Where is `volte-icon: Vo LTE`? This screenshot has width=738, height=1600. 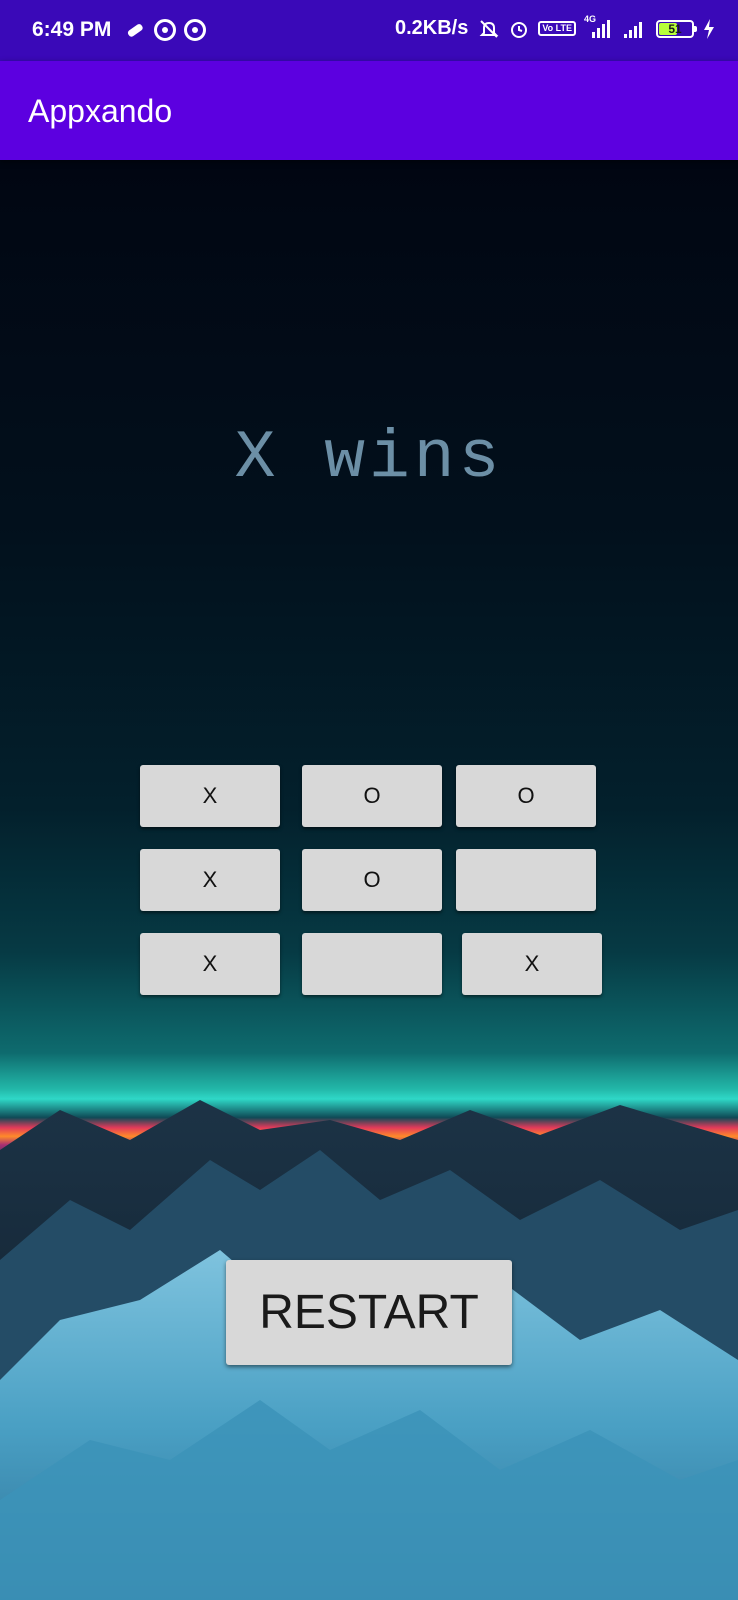
volte-icon: Vo LTE is located at coordinates (557, 28).